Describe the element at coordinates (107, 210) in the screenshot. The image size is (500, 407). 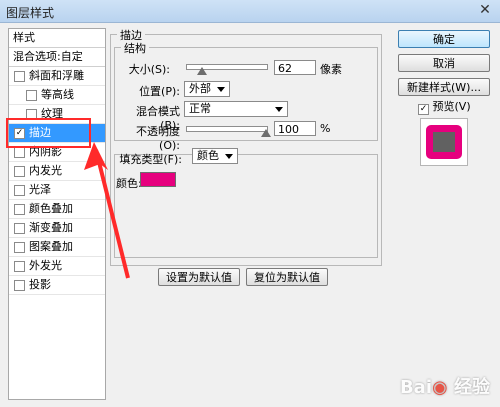
I see `annotation-arrow` at that location.